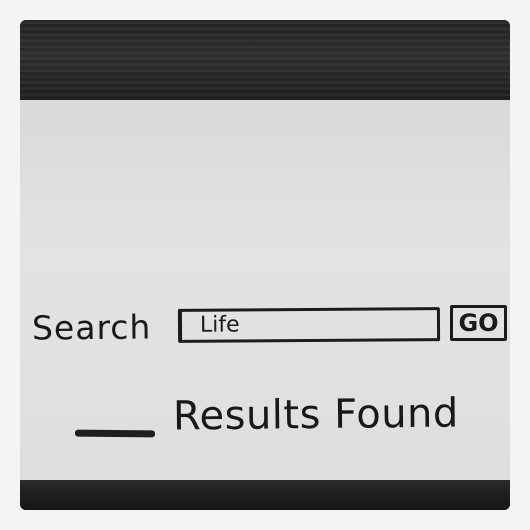  What do you see at coordinates (91, 327) in the screenshot?
I see `search-label: Search` at bounding box center [91, 327].